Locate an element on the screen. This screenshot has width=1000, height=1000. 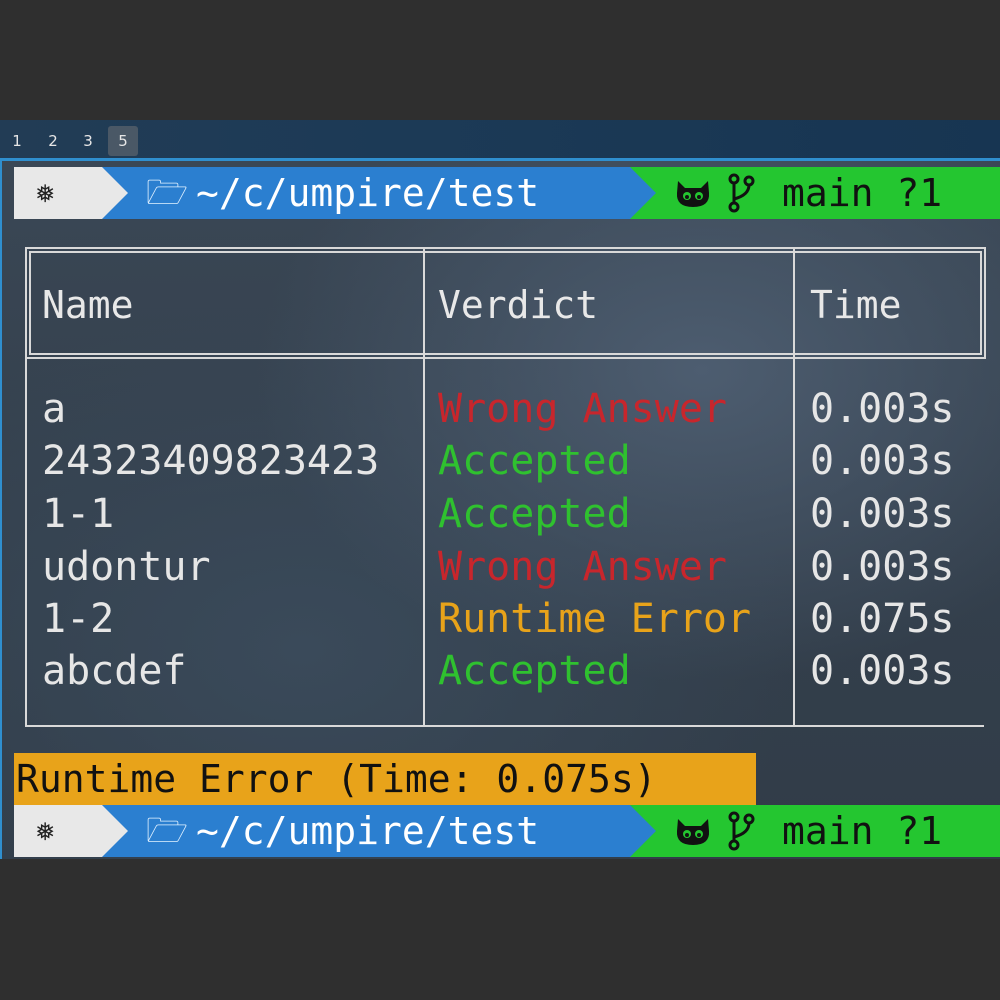
summary-status: Runtime Error (Time: 0.075s) is located at coordinates (385, 779).